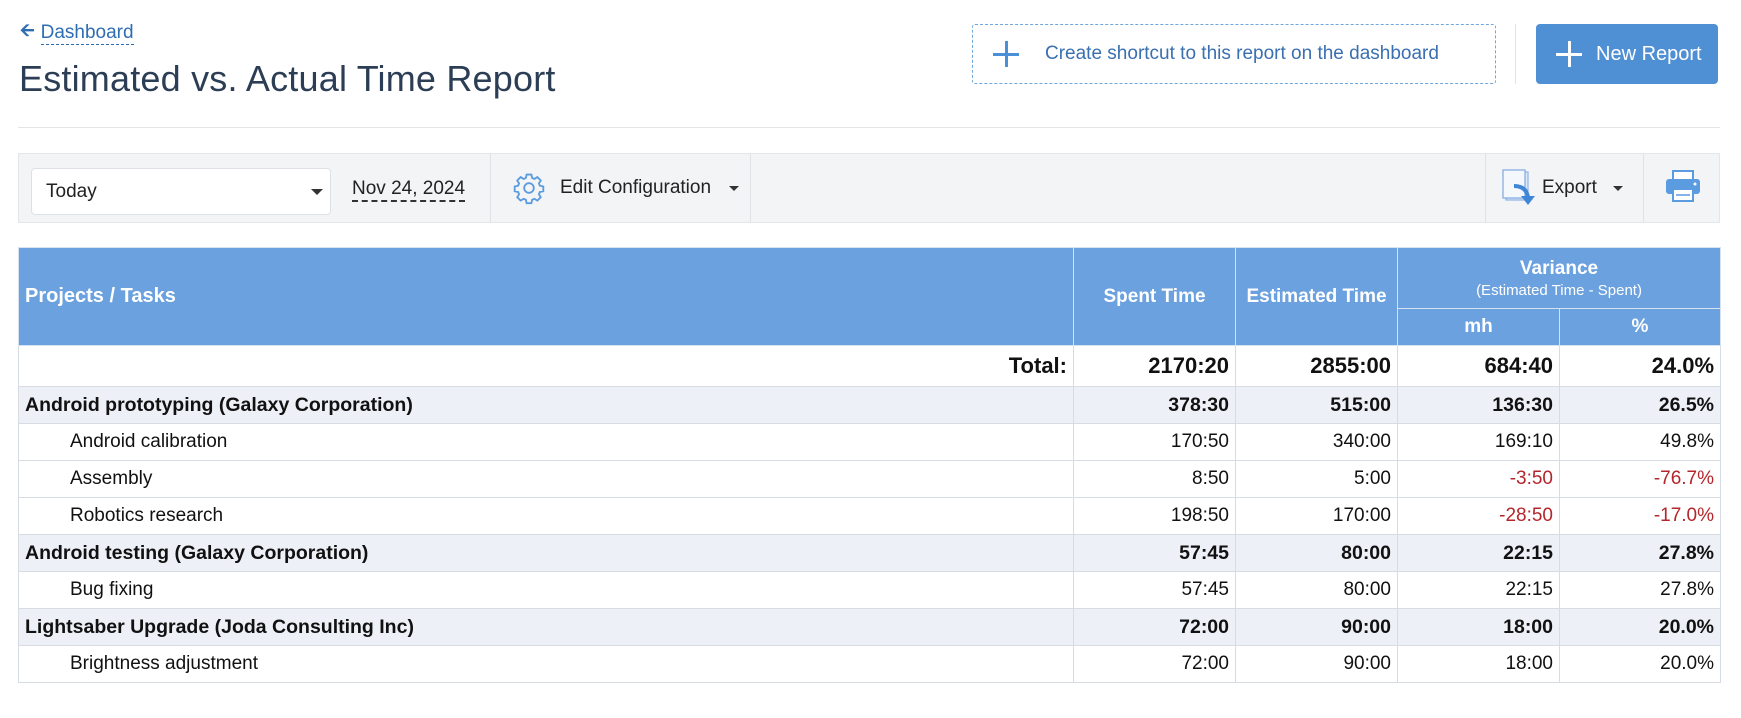 Image resolution: width=1741 pixels, height=718 pixels. I want to click on print-button, so click(1683, 188).